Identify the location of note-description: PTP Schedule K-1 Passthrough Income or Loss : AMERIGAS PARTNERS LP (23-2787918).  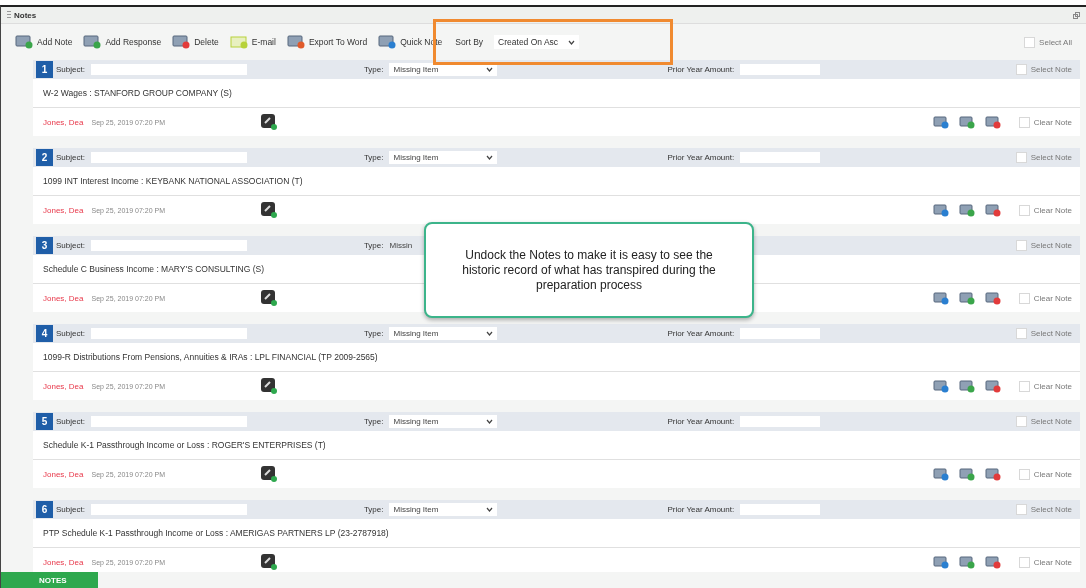
(556, 533).